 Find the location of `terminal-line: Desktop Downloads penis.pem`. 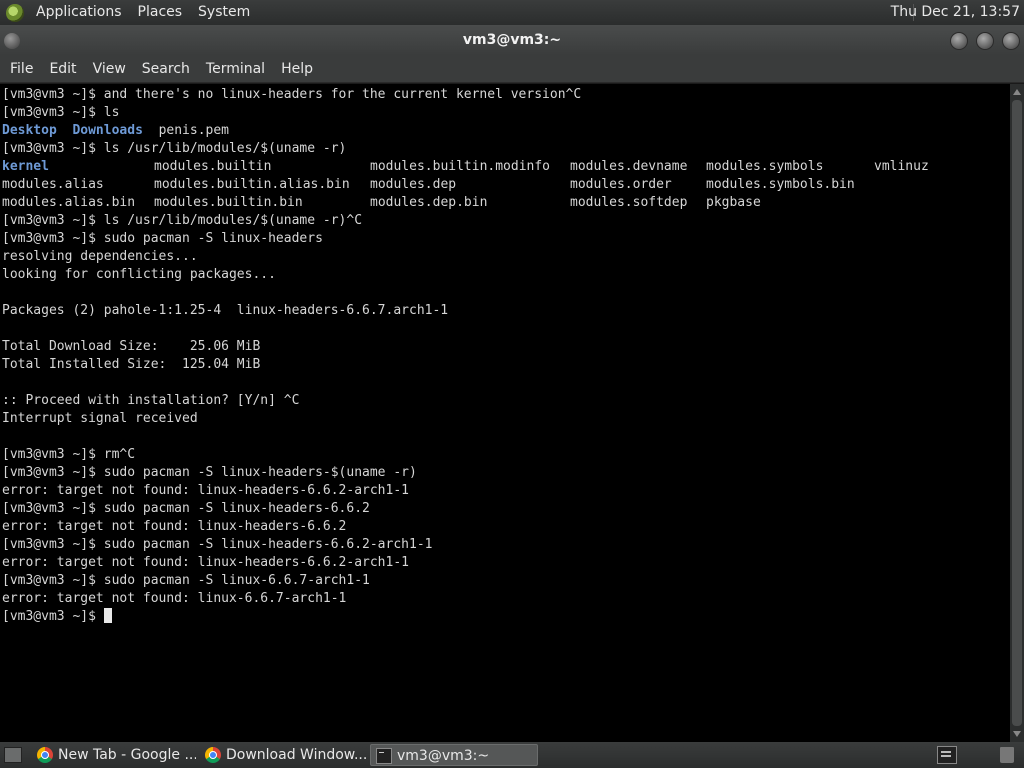

terminal-line: Desktop Downloads penis.pem is located at coordinates (506, 131).